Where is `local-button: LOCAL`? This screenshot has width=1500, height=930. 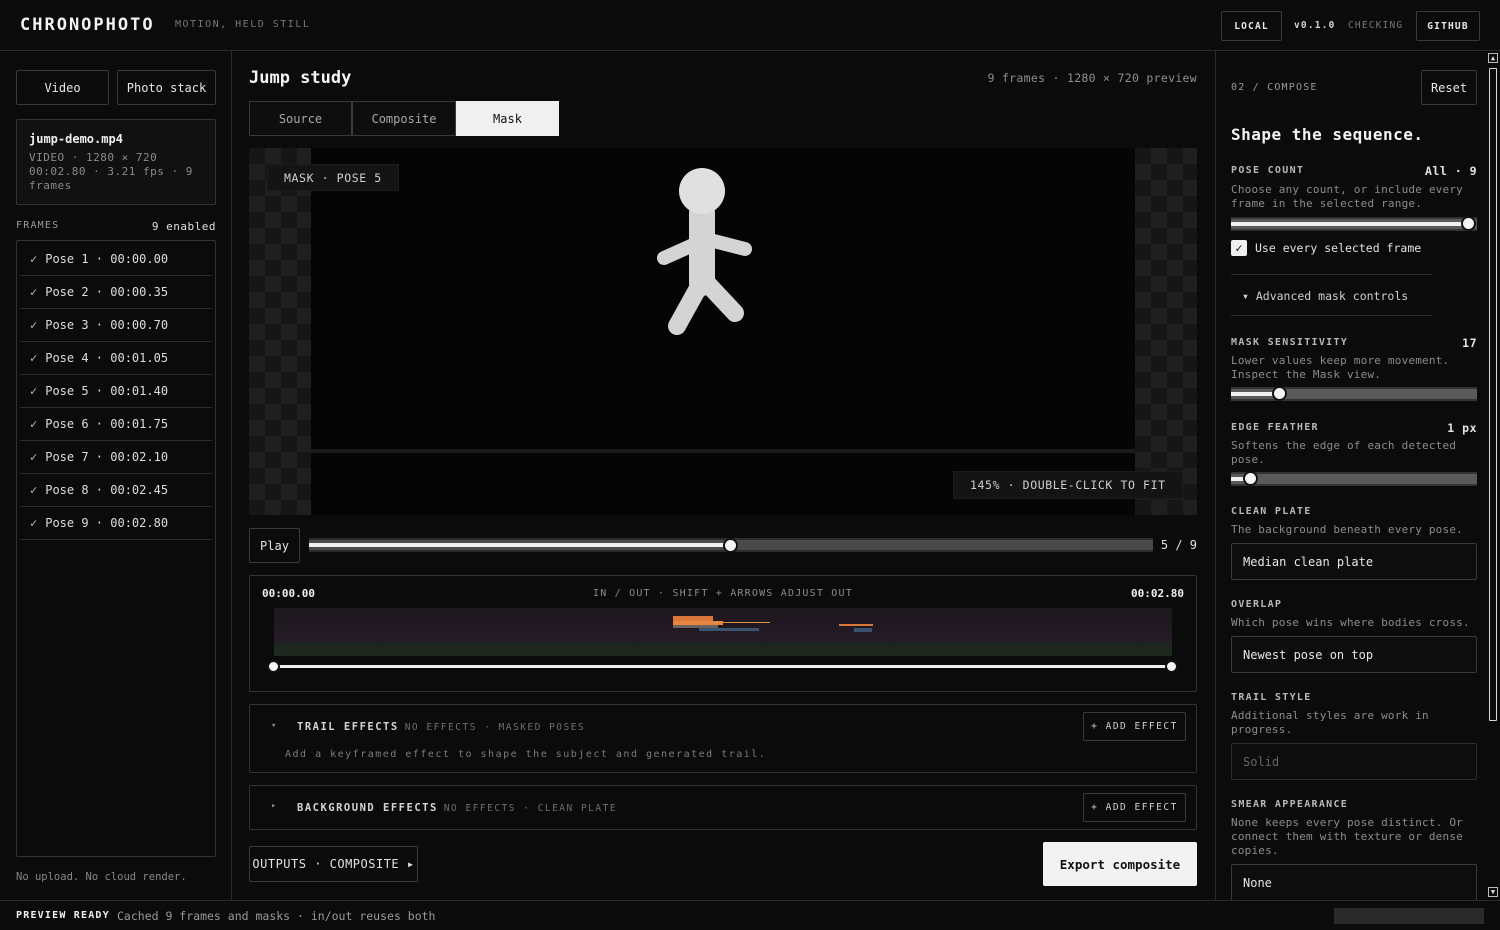
local-button: LOCAL is located at coordinates (1251, 26).